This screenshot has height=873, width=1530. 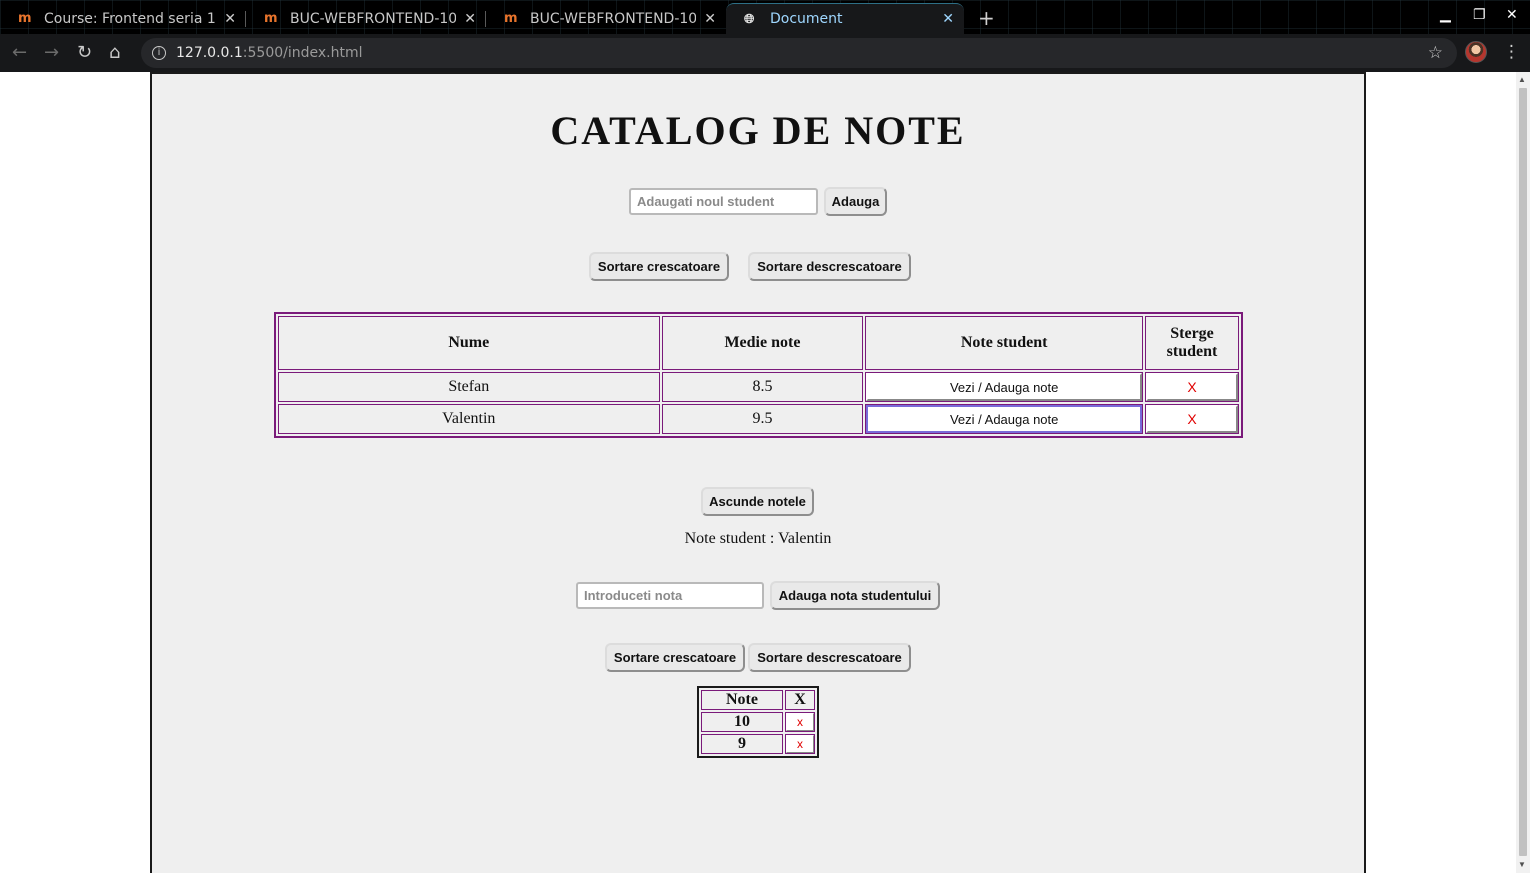 I want to click on hide-grades-button: Ascunde notele, so click(x=757, y=501).